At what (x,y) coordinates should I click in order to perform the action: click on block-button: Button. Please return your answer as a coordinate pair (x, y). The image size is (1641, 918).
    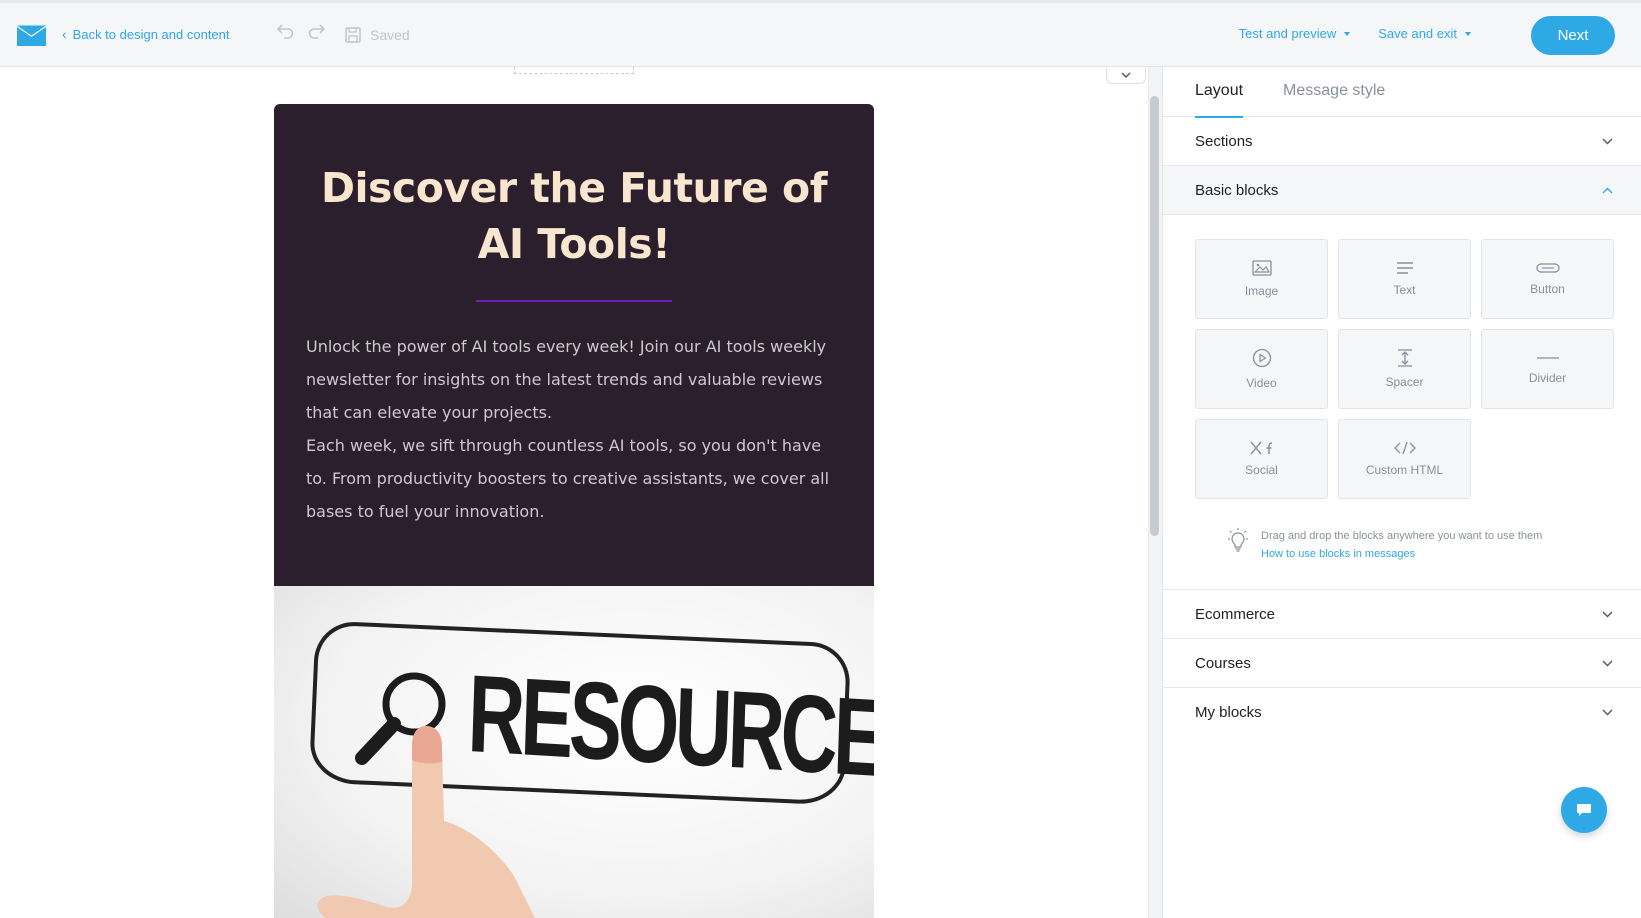
    Looking at the image, I should click on (1547, 279).